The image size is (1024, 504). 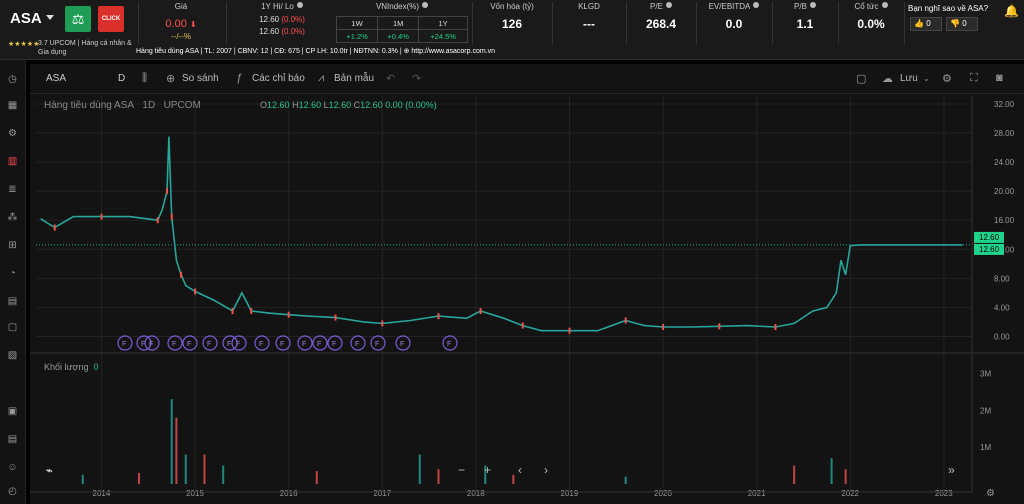 I want to click on y-tick-label: 4.00, so click(x=1002, y=307).